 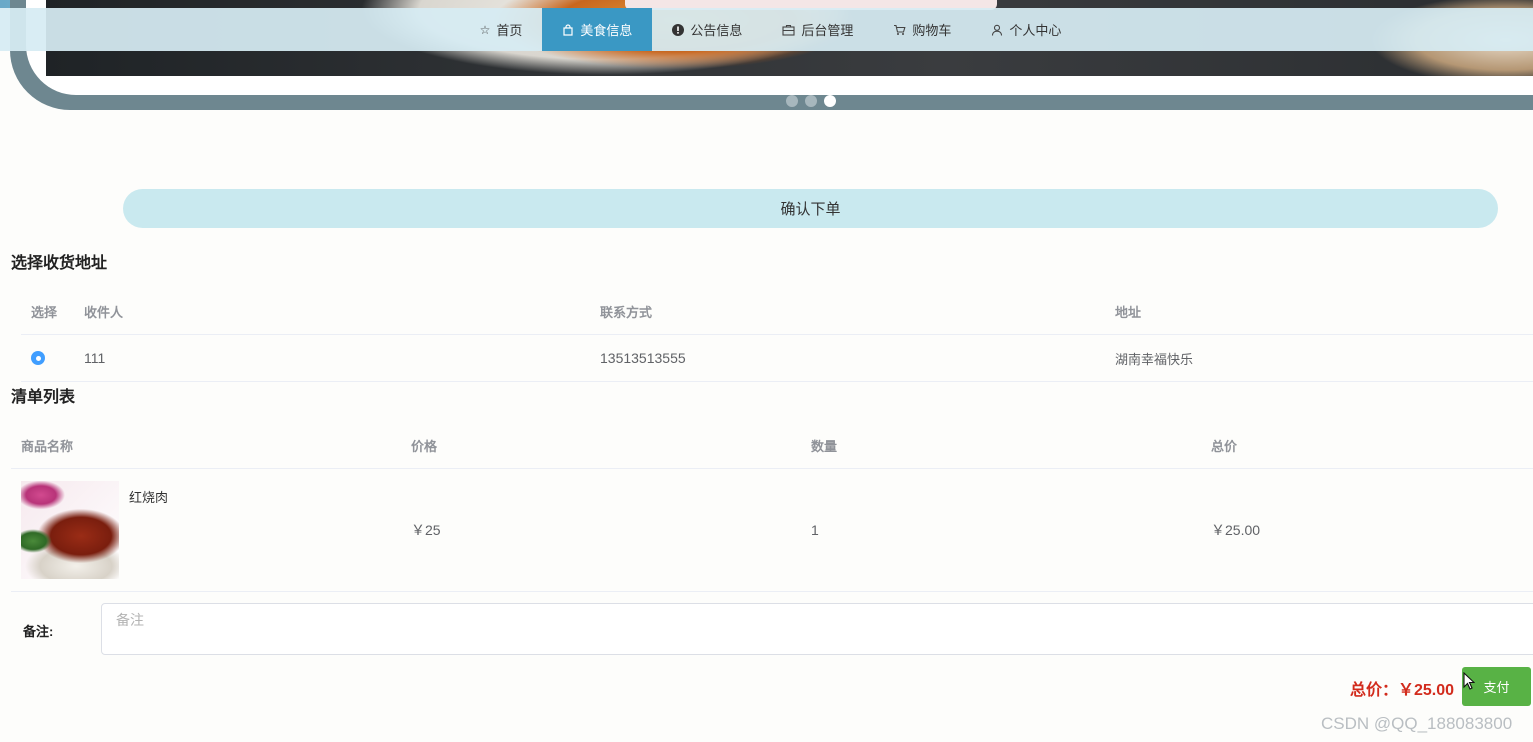 What do you see at coordinates (59, 263) in the screenshot?
I see `address-section-title: 选择收货地址` at bounding box center [59, 263].